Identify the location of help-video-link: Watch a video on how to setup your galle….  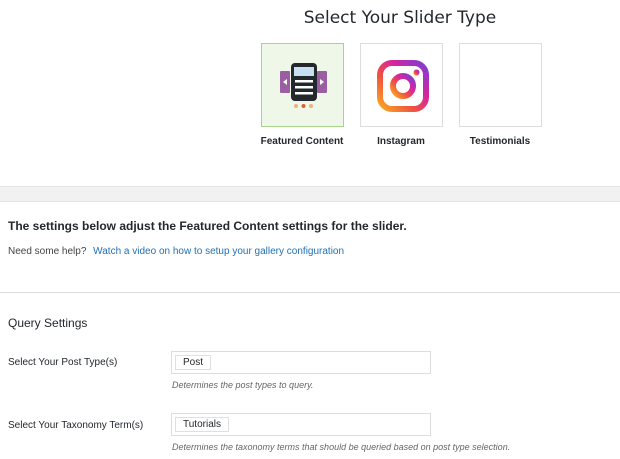
(218, 251).